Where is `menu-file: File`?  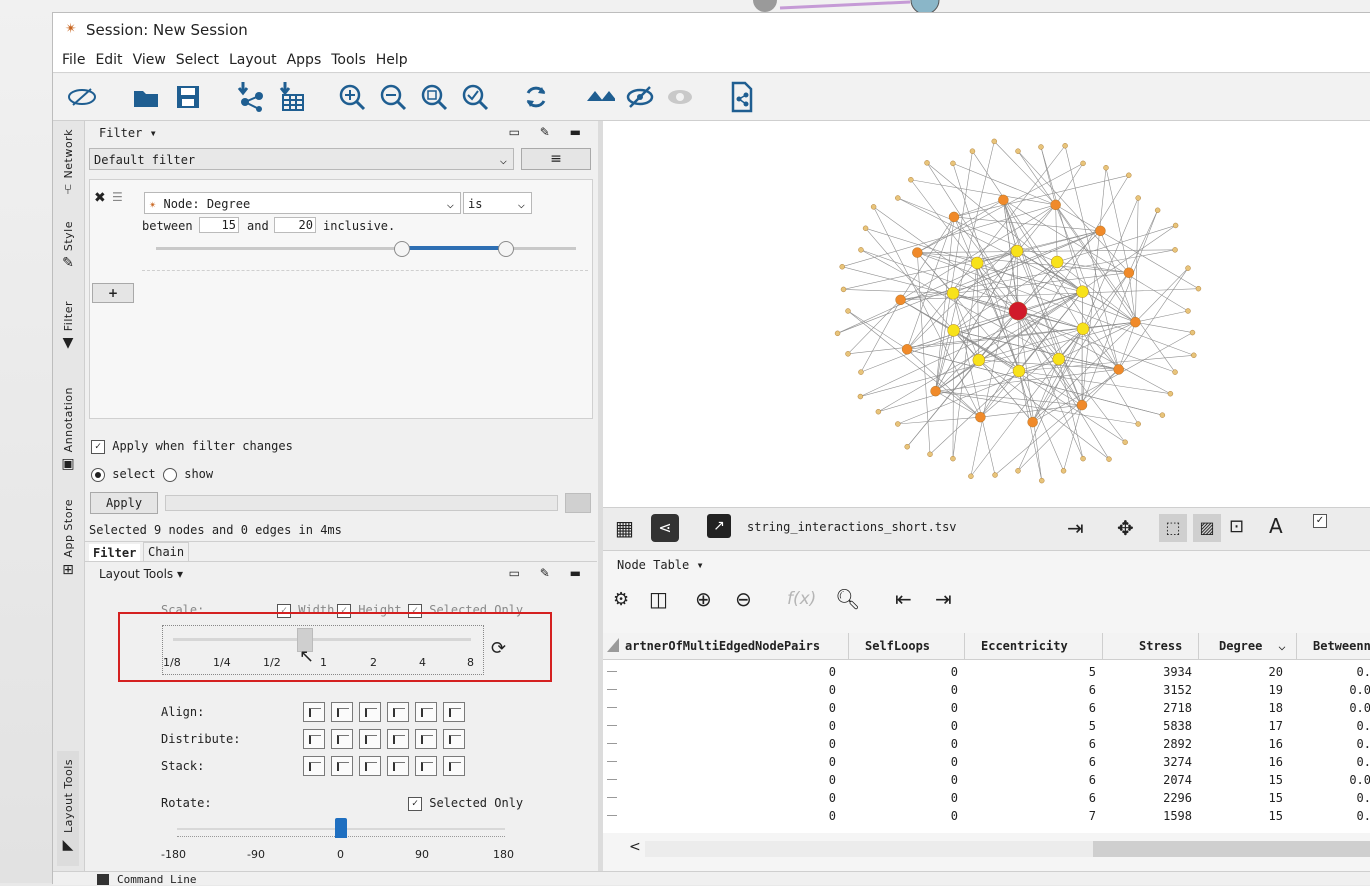
menu-file: File is located at coordinates (73, 60).